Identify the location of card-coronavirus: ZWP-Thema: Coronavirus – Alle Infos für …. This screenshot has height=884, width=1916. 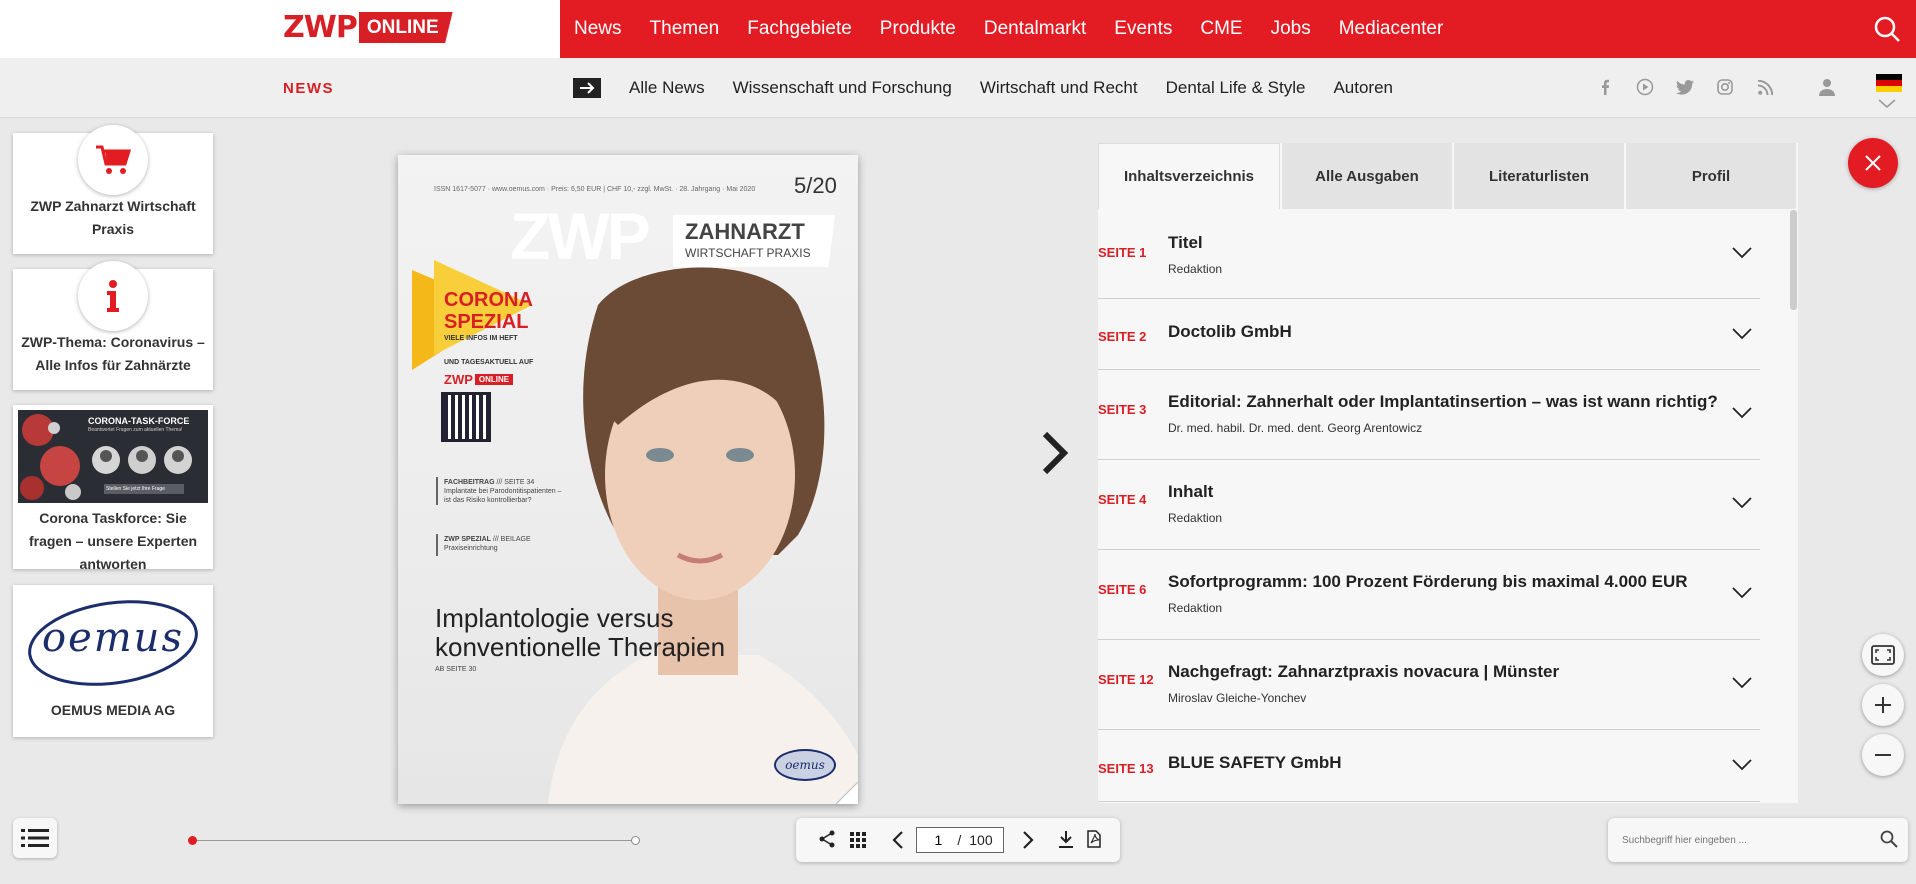
(113, 325).